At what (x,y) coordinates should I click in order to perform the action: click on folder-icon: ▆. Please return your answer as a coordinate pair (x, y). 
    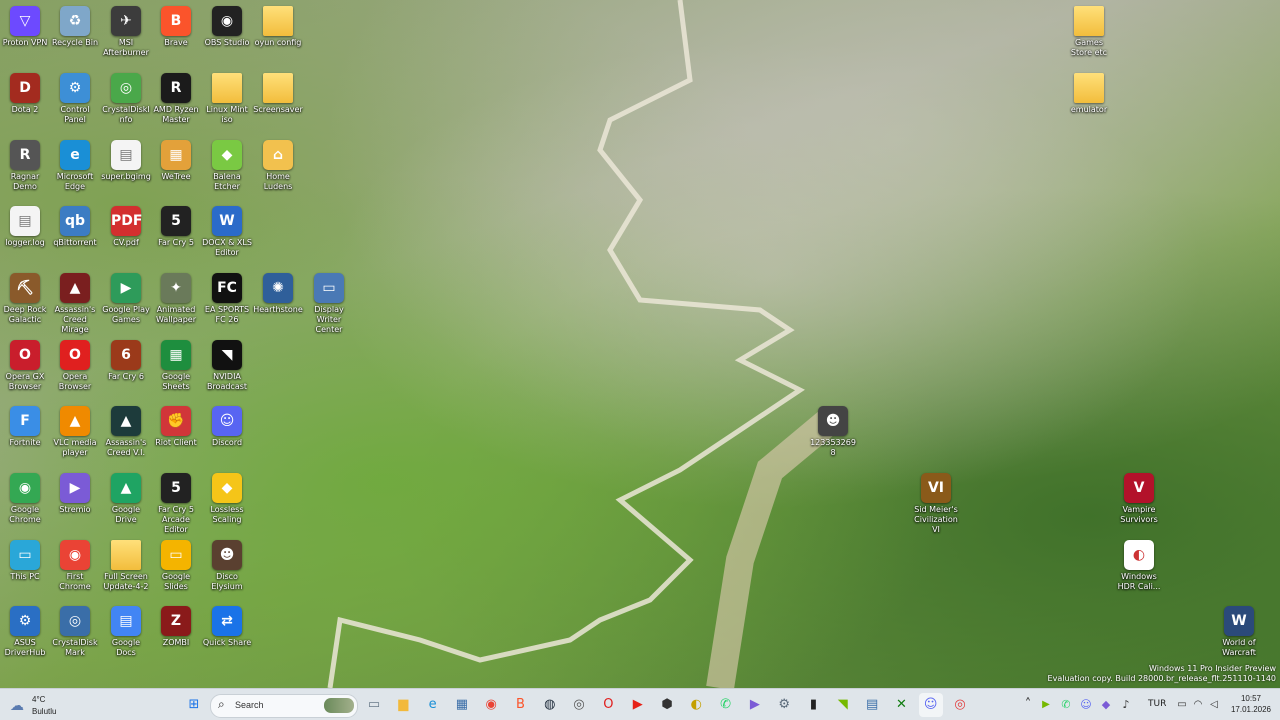
    Looking at the image, I should click on (403, 705).